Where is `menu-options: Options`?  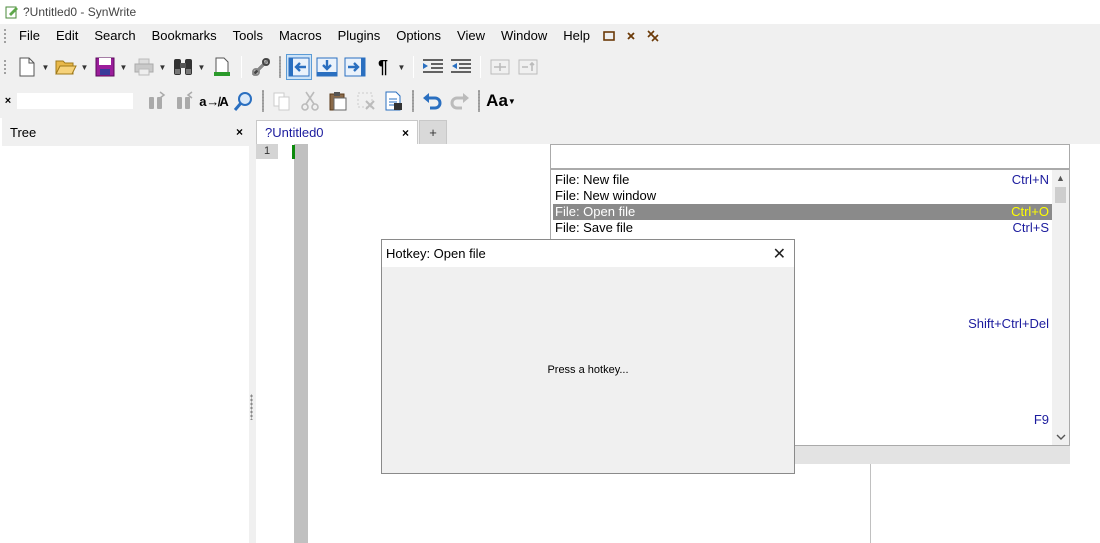 menu-options: Options is located at coordinates (418, 36).